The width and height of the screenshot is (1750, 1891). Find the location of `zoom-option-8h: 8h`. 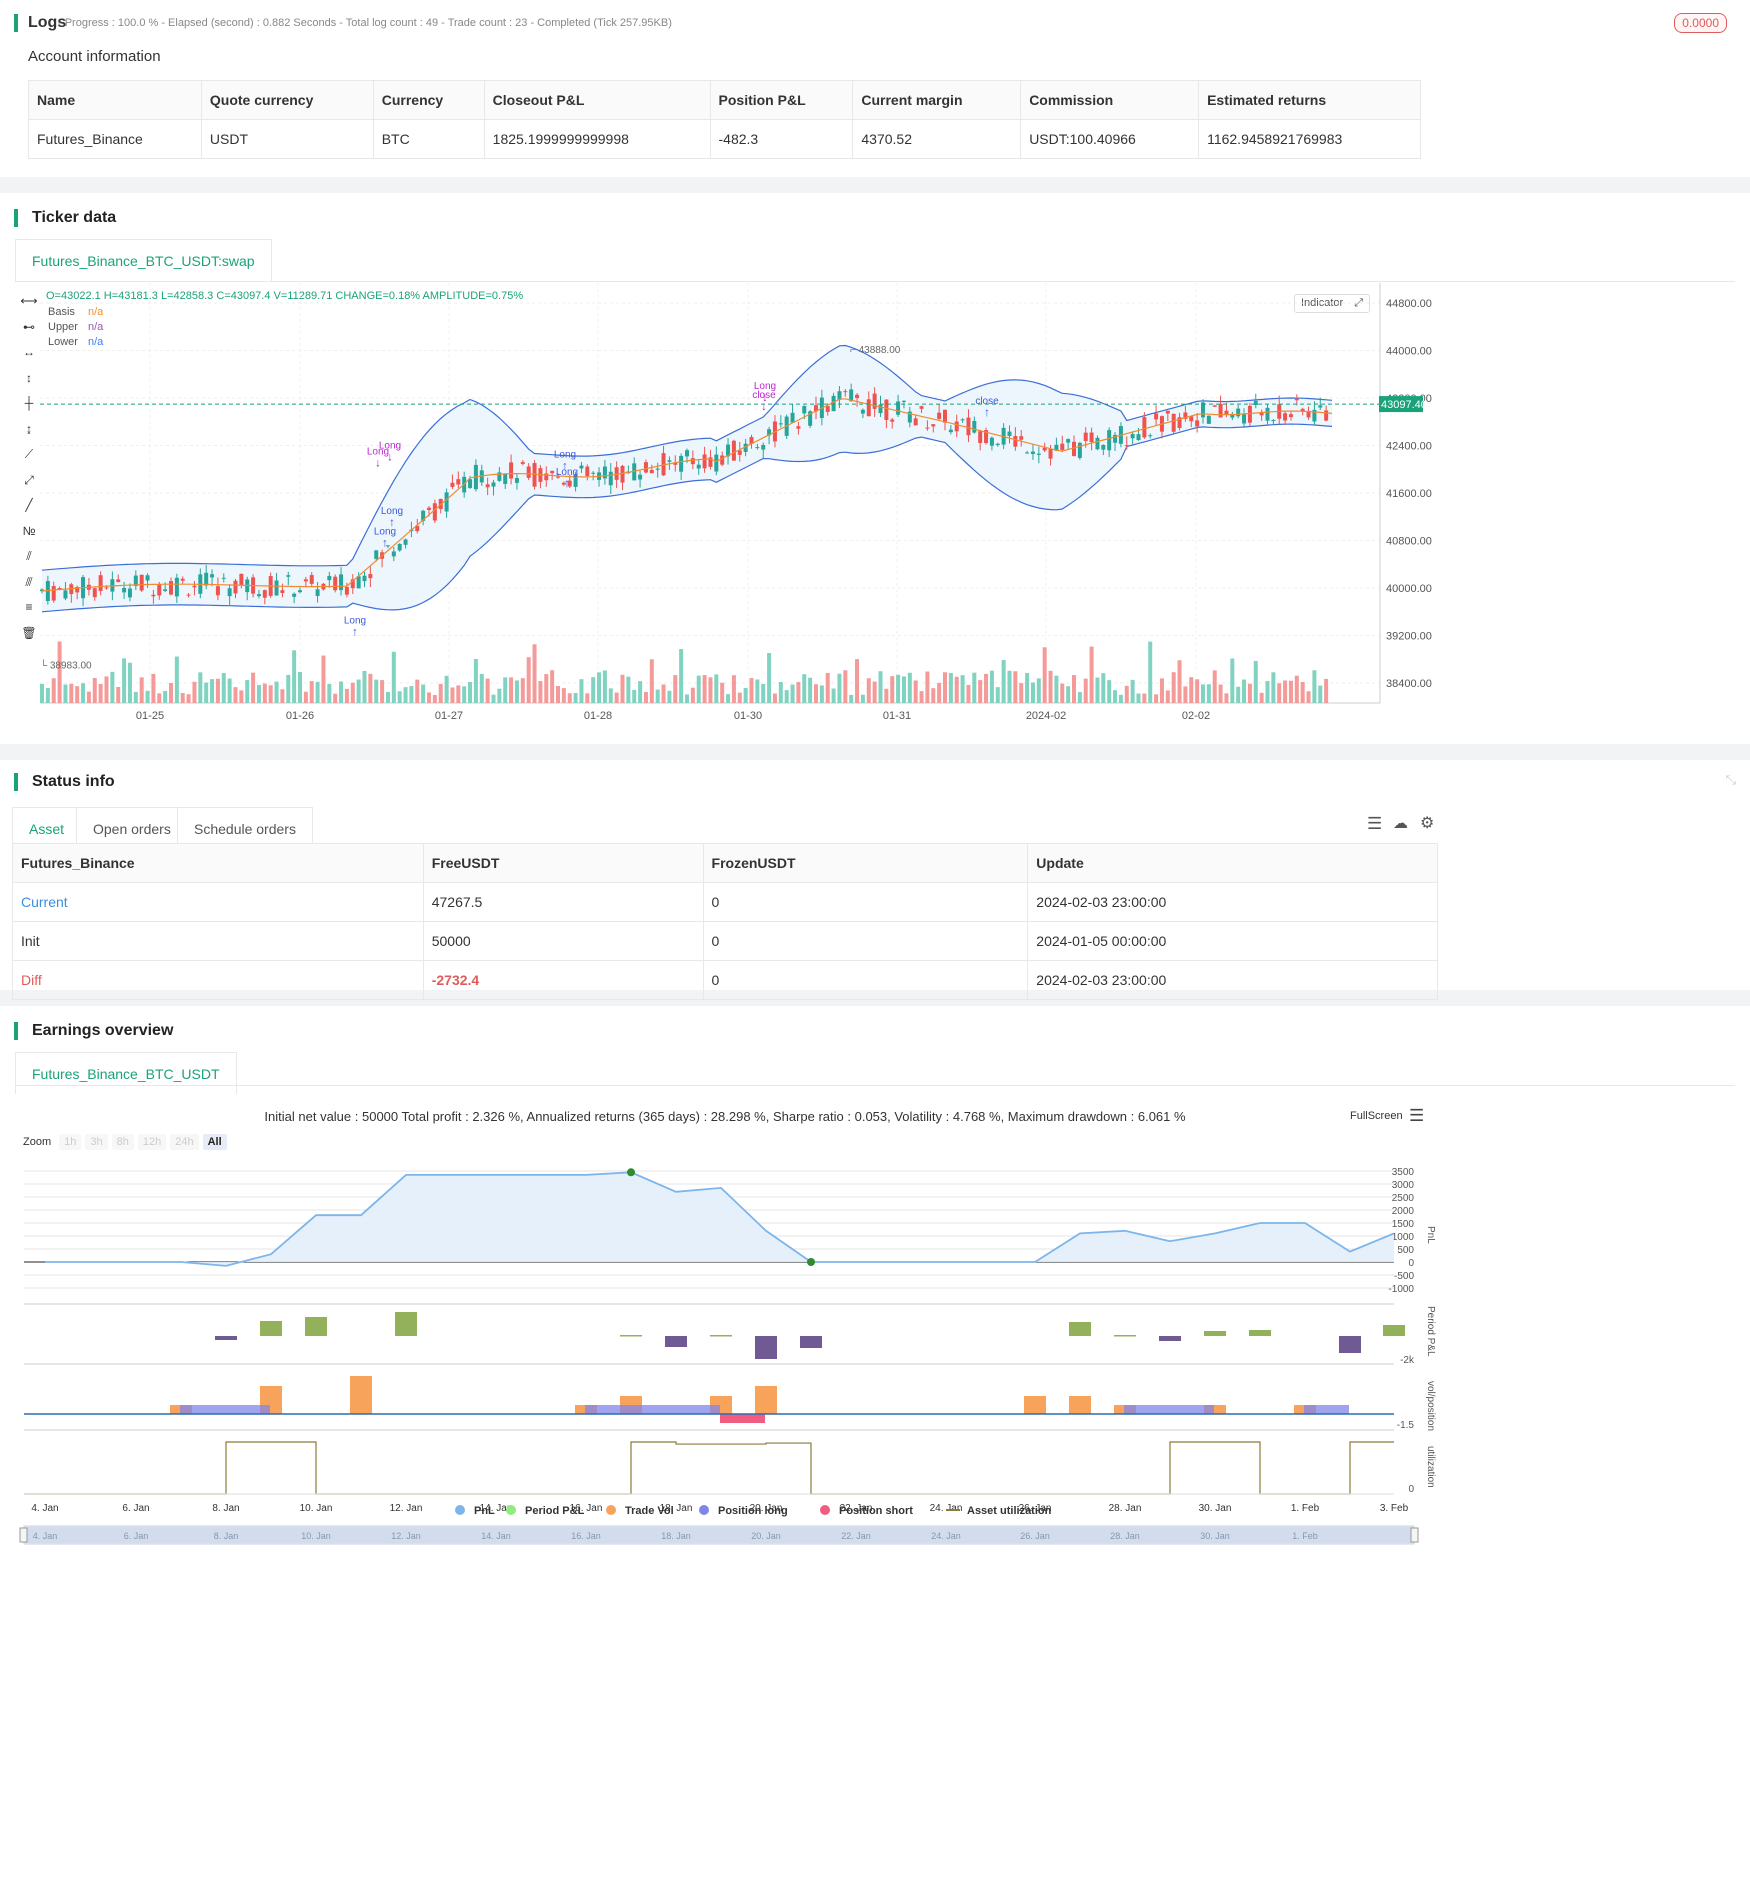

zoom-option-8h: 8h is located at coordinates (122, 1142).